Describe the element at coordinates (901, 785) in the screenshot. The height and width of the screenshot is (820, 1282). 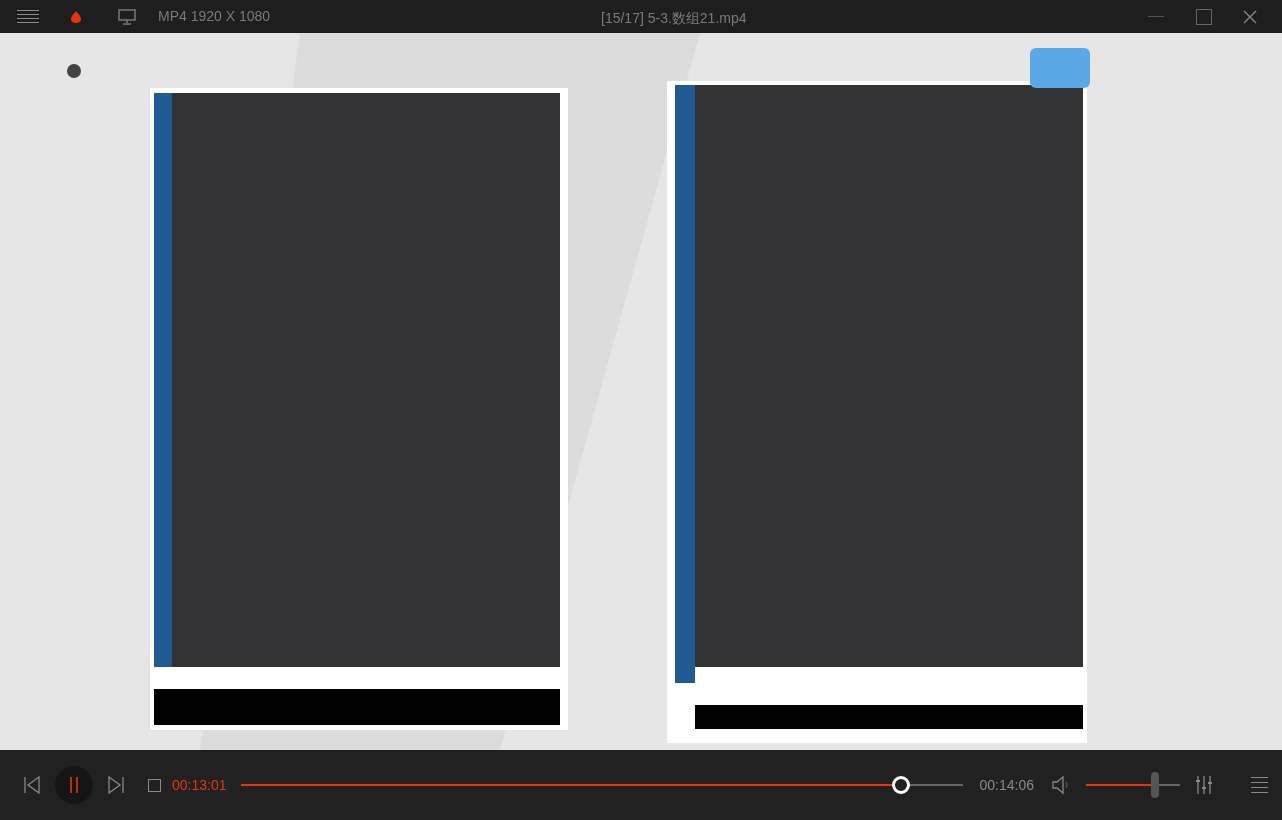
I see `progress-thumb` at that location.